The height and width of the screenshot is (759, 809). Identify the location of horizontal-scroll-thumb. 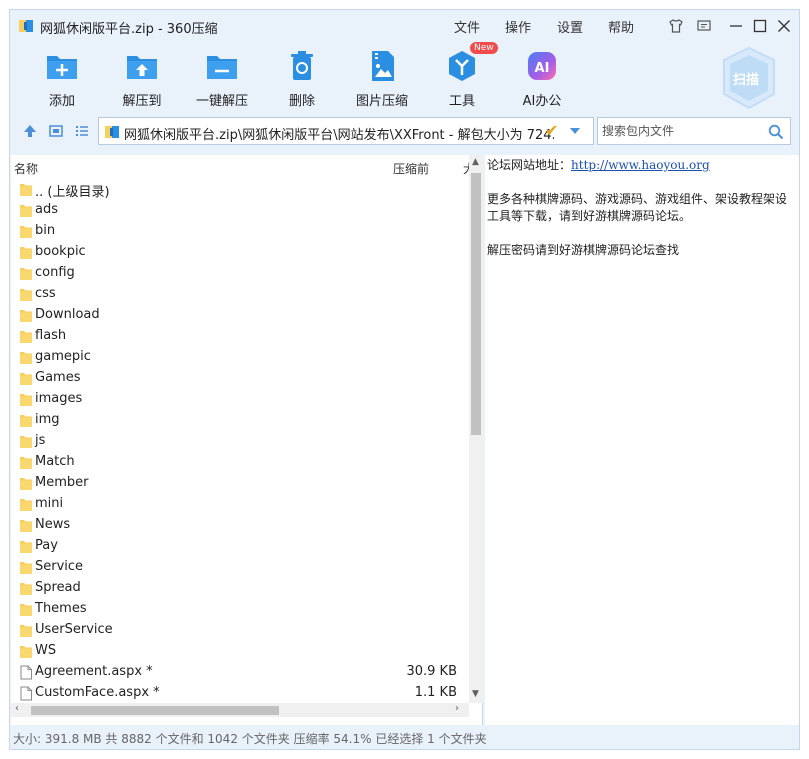
(155, 710).